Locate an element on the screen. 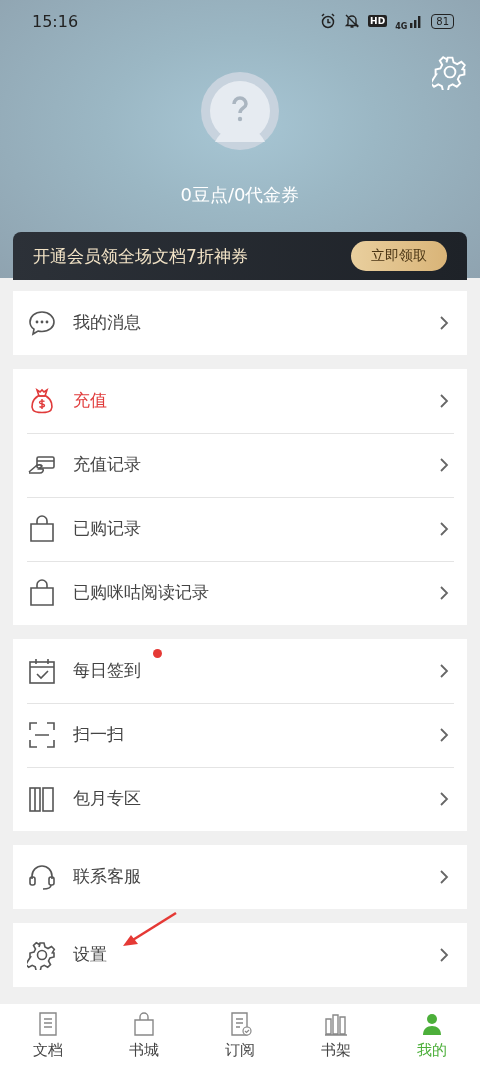 This screenshot has height=1067, width=480. menu-label: 充值 is located at coordinates (90, 401).